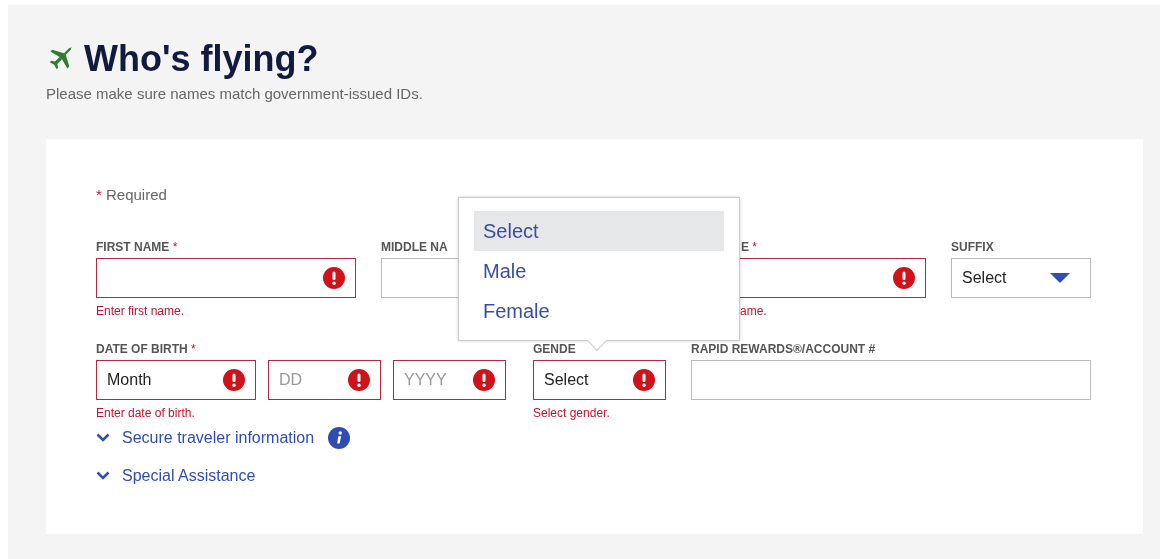  What do you see at coordinates (571, 413) in the screenshot?
I see `error-message: Select gender.` at bounding box center [571, 413].